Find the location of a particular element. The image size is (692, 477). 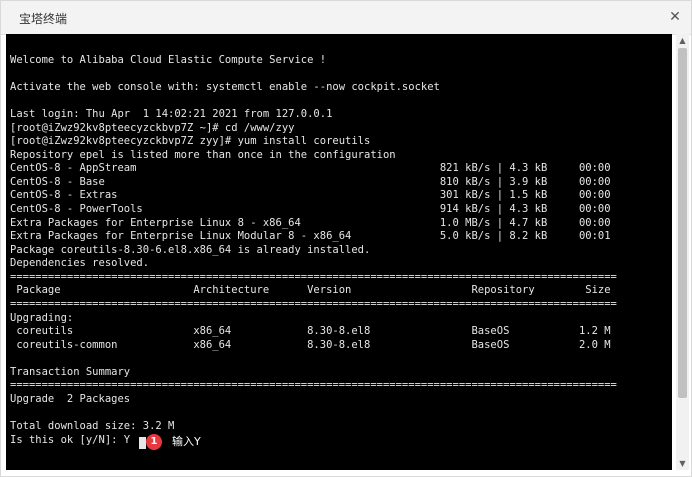

terminal-line: Upgrade 2 Packages is located at coordinates (70, 399).